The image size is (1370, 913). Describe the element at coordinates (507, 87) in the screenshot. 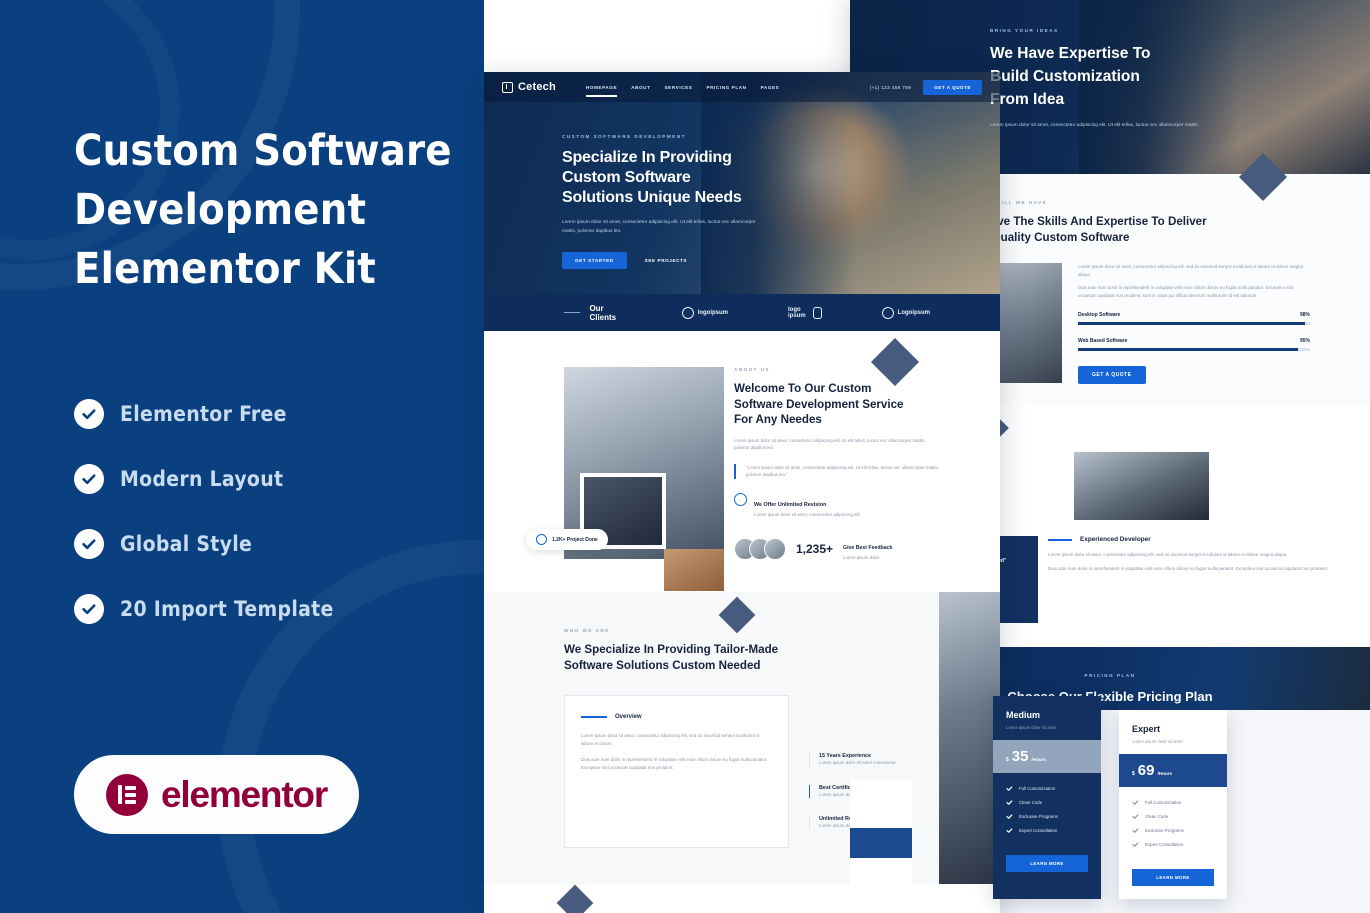

I see `cetech-logo-icon` at that location.